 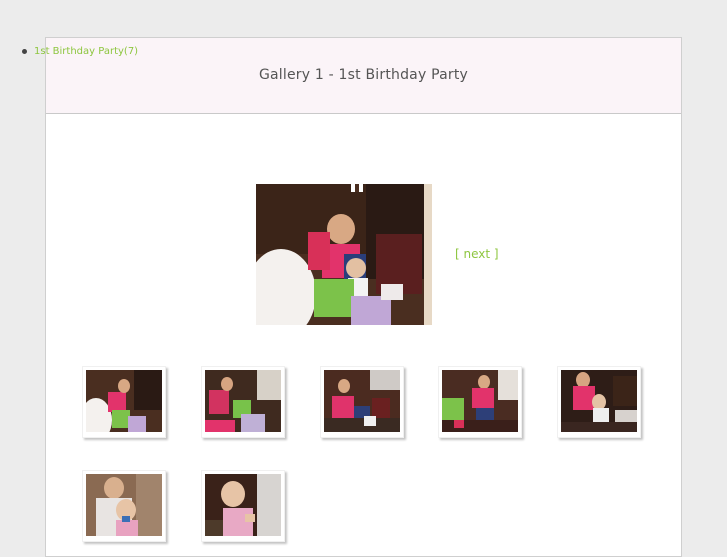 I want to click on sidebar-item-label: 1st Birthday Party, so click(x=79, y=51).